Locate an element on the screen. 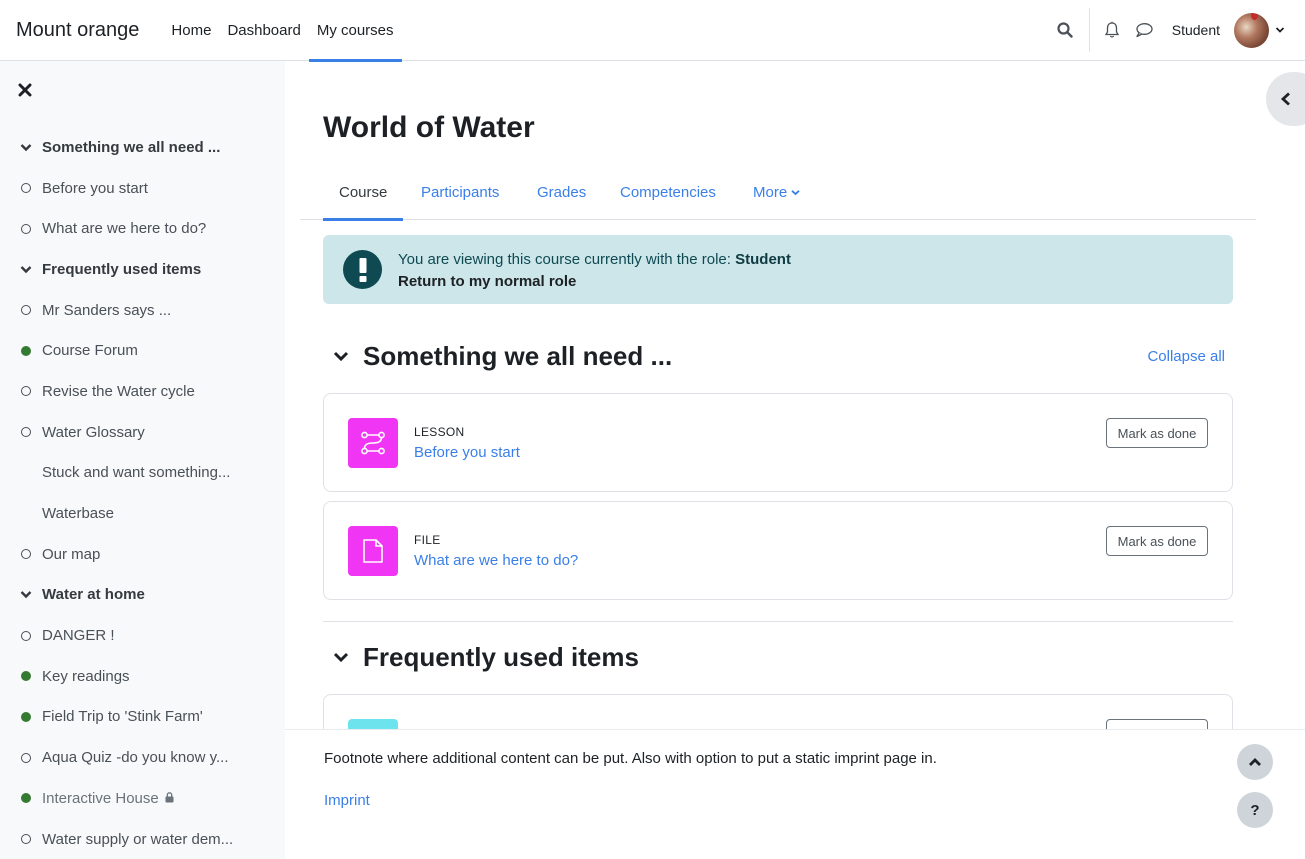  nav-link-home: Home is located at coordinates (191, 30).